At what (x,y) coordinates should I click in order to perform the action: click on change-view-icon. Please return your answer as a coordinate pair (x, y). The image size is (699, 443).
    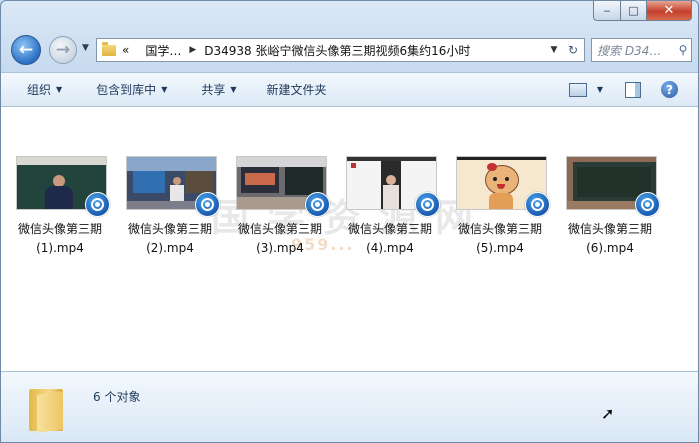
    Looking at the image, I should click on (577, 89).